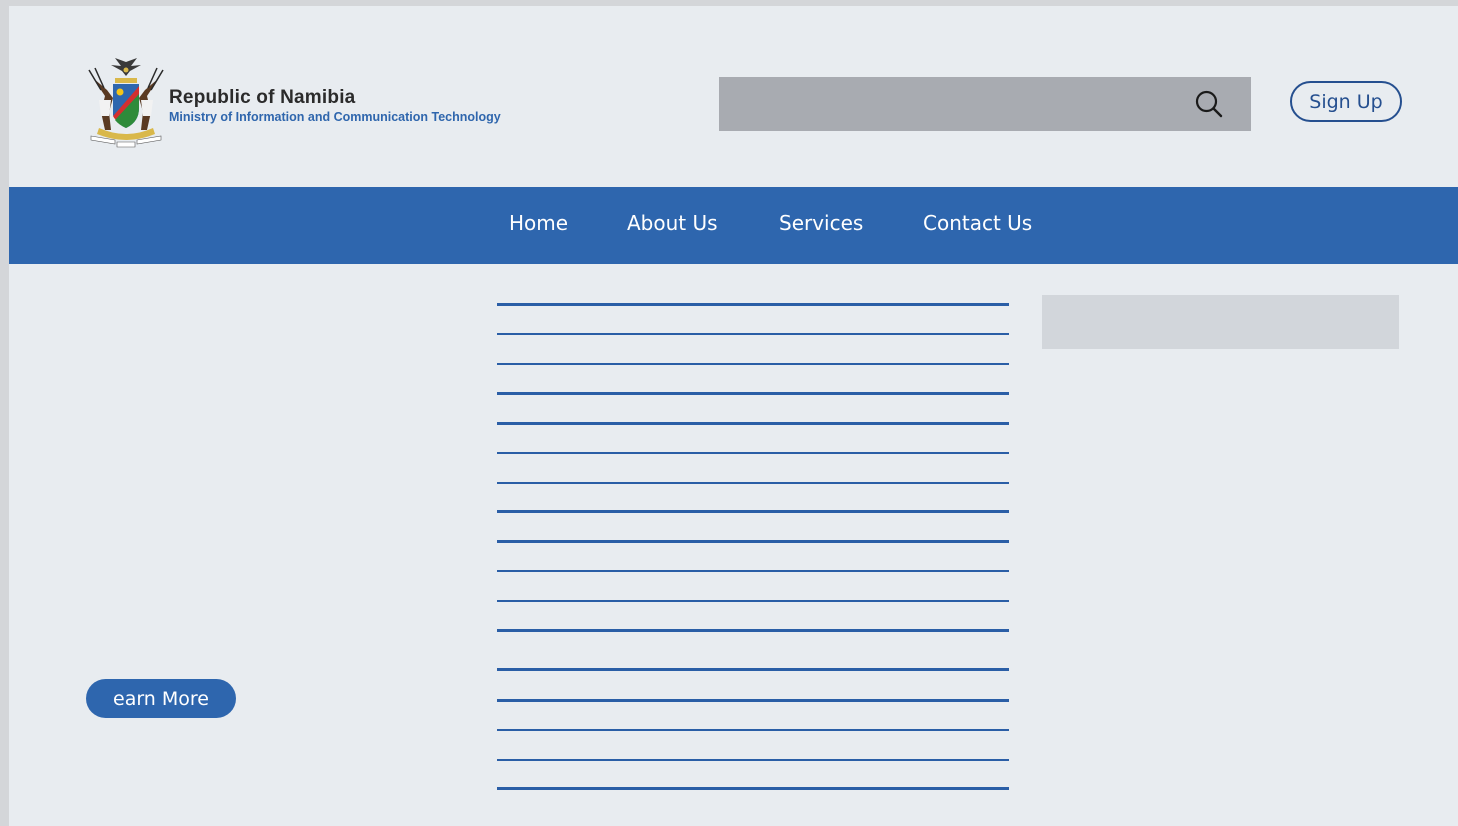  I want to click on search-input, so click(985, 104).